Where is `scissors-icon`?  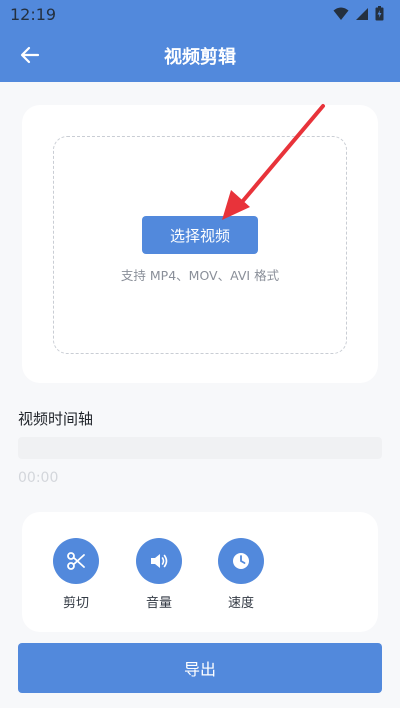 scissors-icon is located at coordinates (76, 561).